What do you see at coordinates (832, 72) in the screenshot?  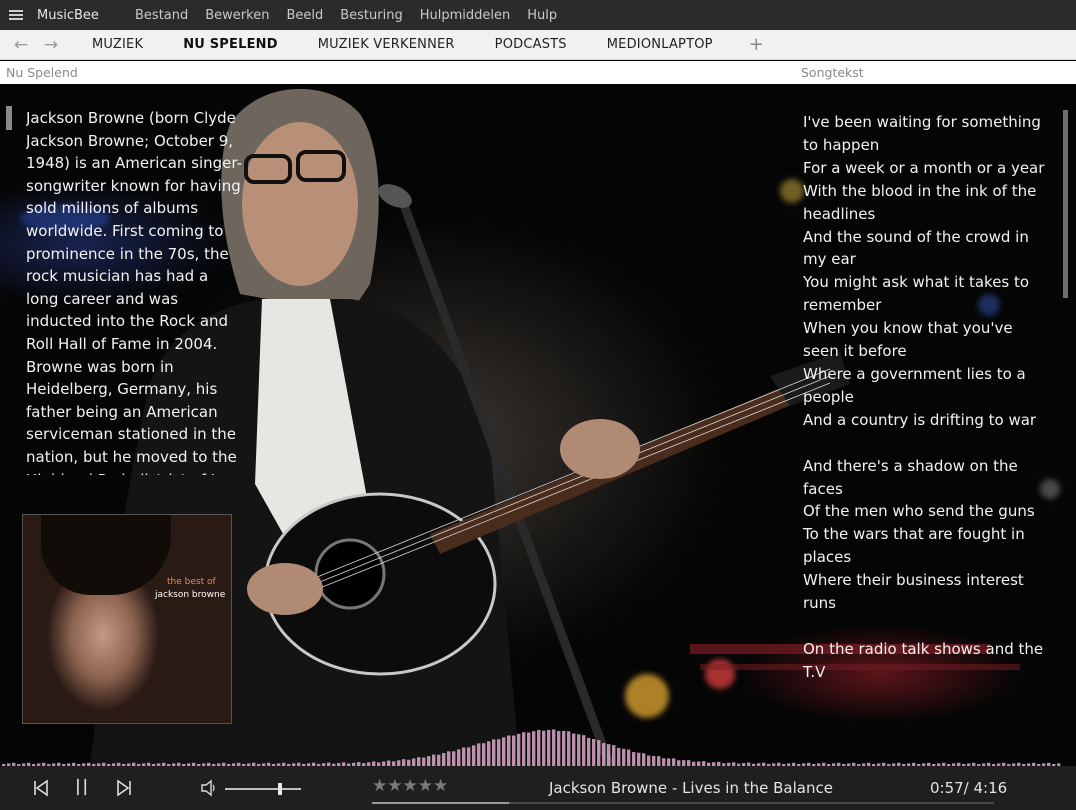 I see `lyrics-panel-header: Songtekst` at bounding box center [832, 72].